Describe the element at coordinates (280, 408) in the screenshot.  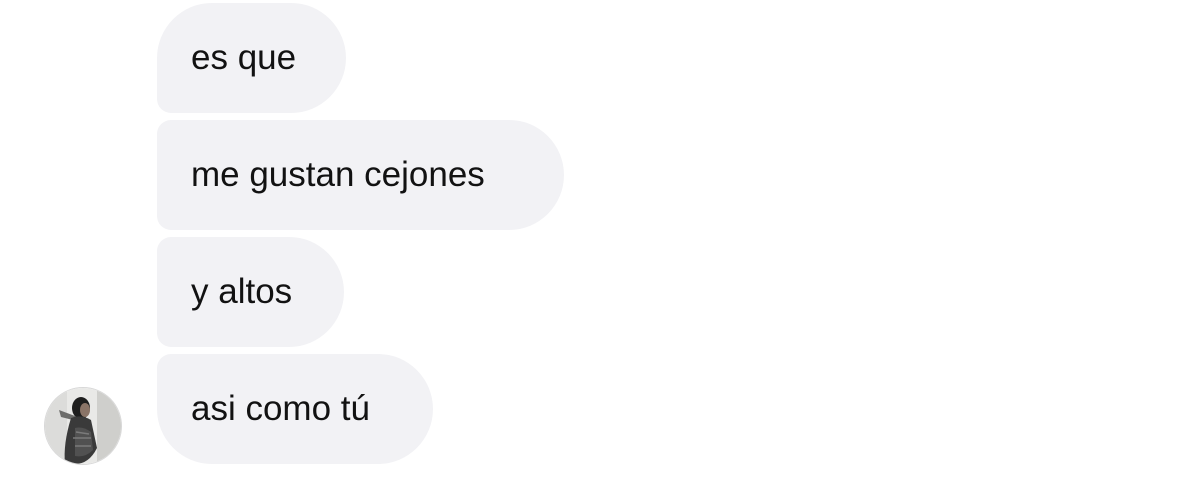
I see `message-text: asi como tú` at that location.